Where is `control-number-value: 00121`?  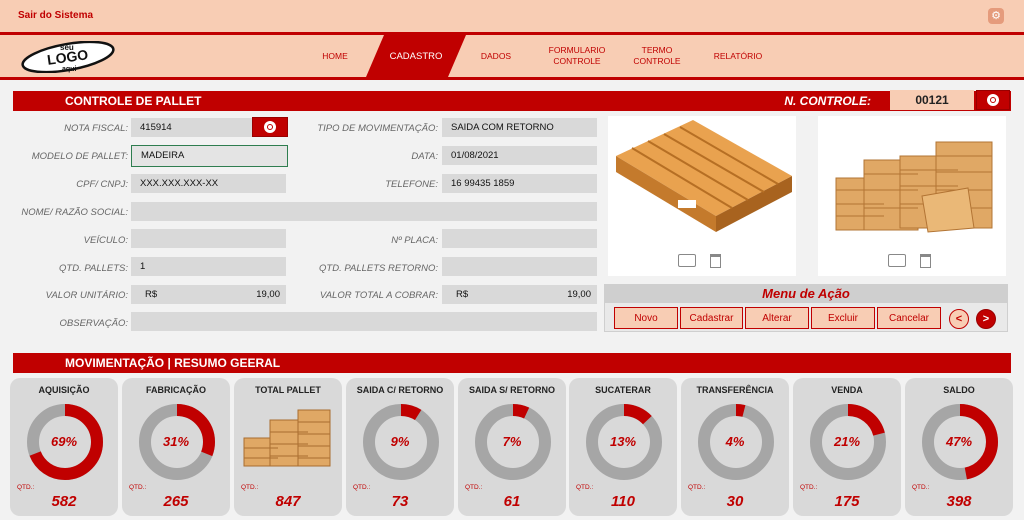 control-number-value: 00121 is located at coordinates (932, 100).